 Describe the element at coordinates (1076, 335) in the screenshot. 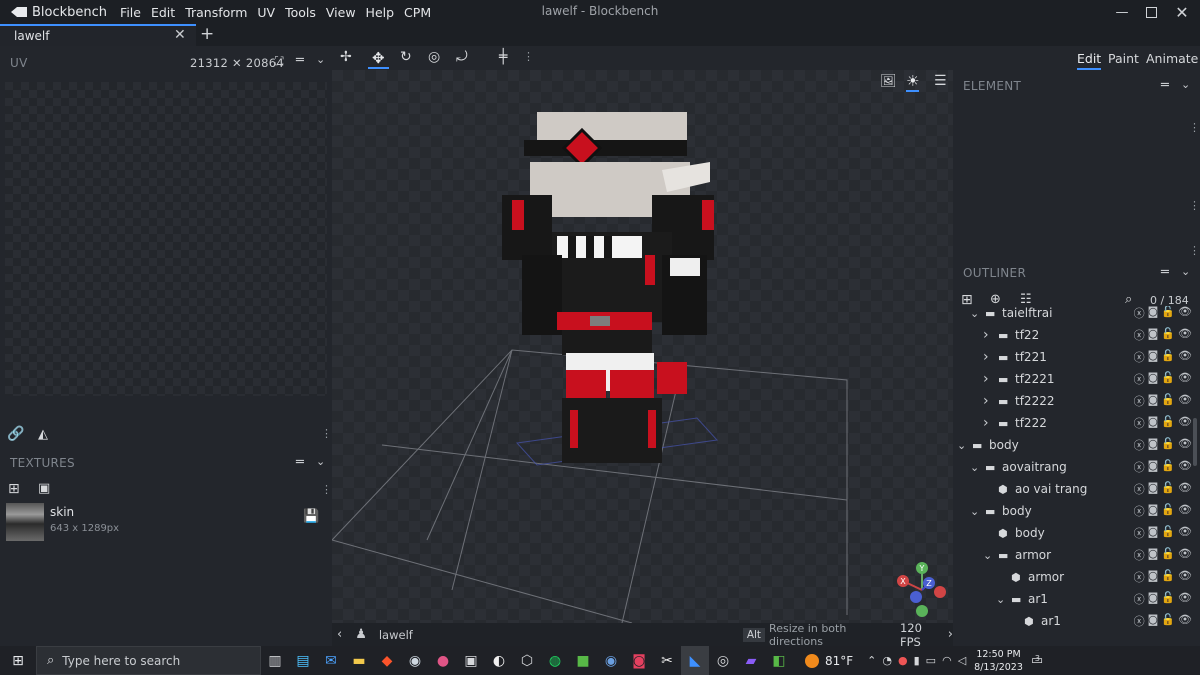

I see `outliner-group: › ▬ tf22 ⓧ ◙ 🔓 👁` at that location.